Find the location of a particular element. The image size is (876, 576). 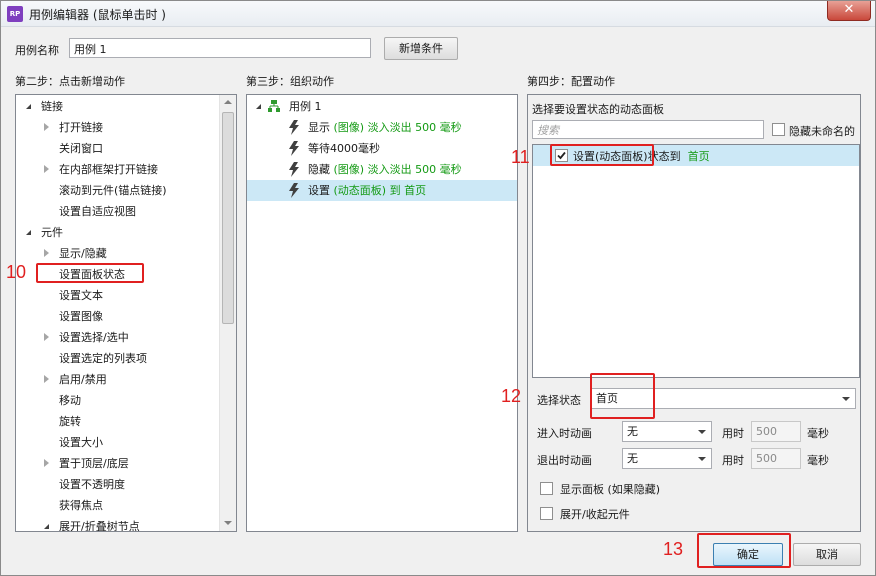

case-node: 用例 1 is located at coordinates (382, 106).